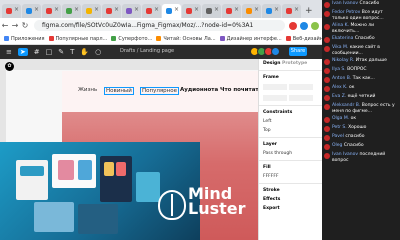 This screenshot has width=400, height=240. What do you see at coordinates (241, 90) in the screenshot?
I see `design-nav-item: Что почитать` at bounding box center [241, 90].